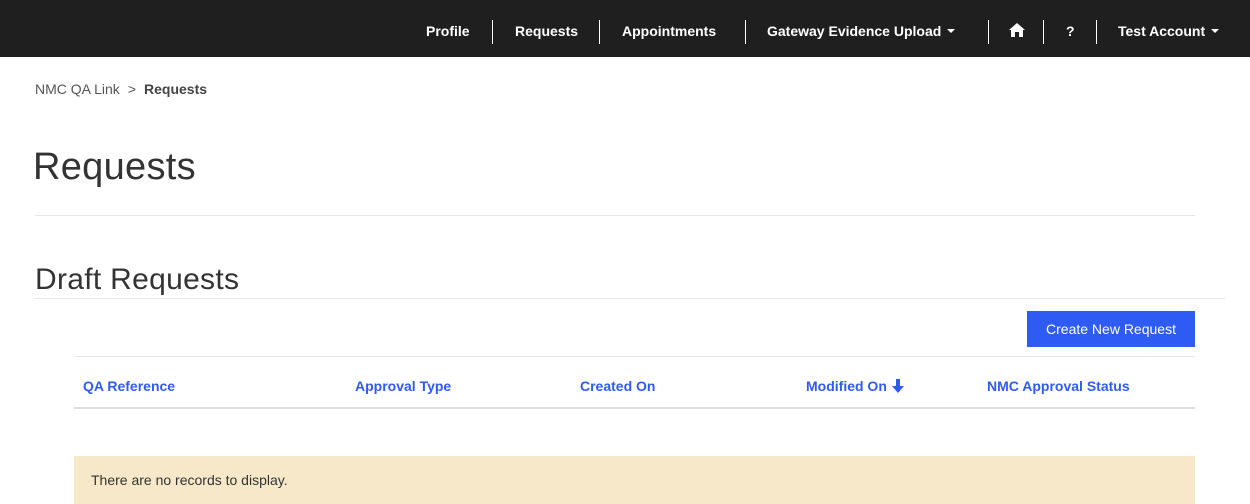 This screenshot has width=1250, height=504. What do you see at coordinates (137, 279) in the screenshot?
I see `section-title-draft-requests: Draft Requests` at bounding box center [137, 279].